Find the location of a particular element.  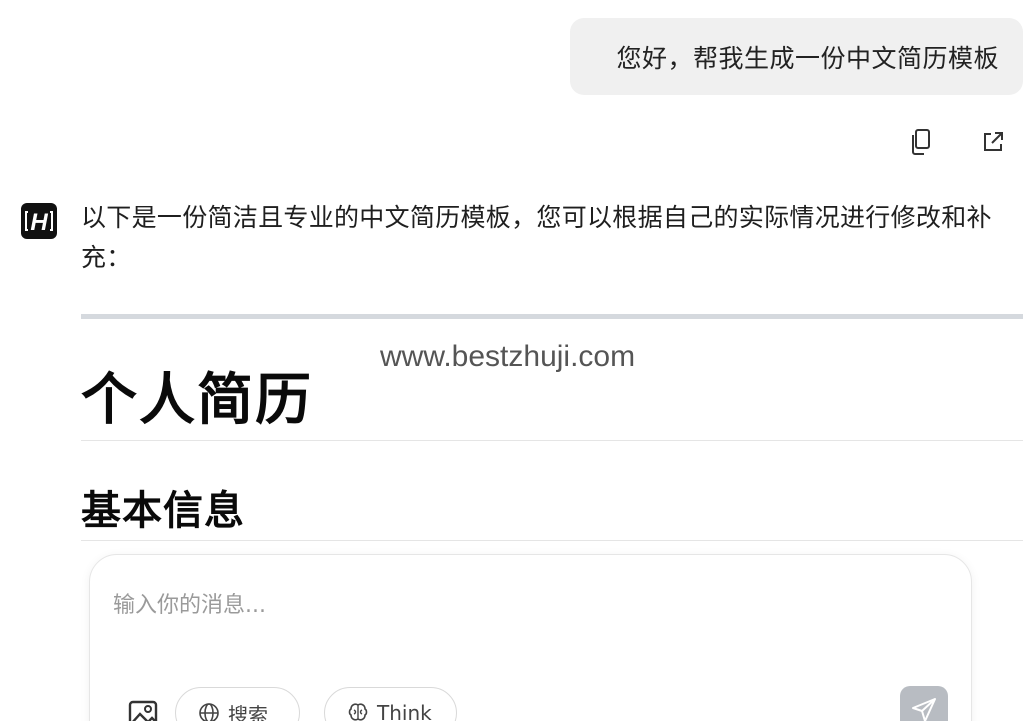

think-toggle-label: Think is located at coordinates (404, 711).